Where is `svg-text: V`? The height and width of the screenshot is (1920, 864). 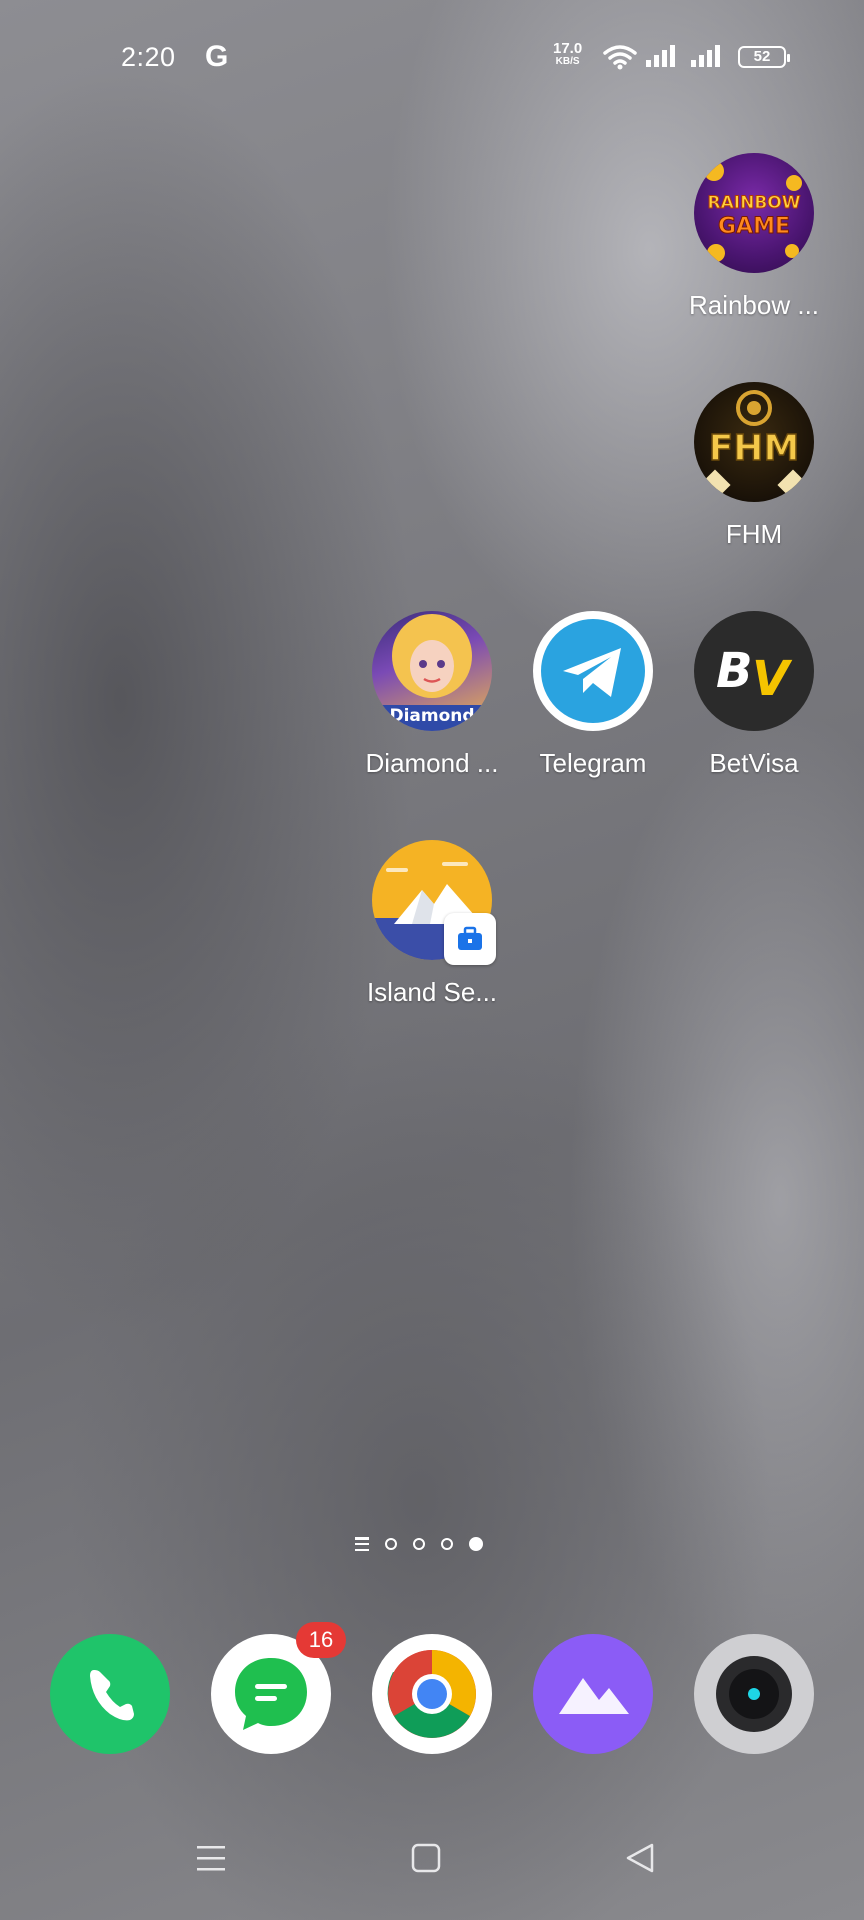 svg-text: V is located at coordinates (772, 679).